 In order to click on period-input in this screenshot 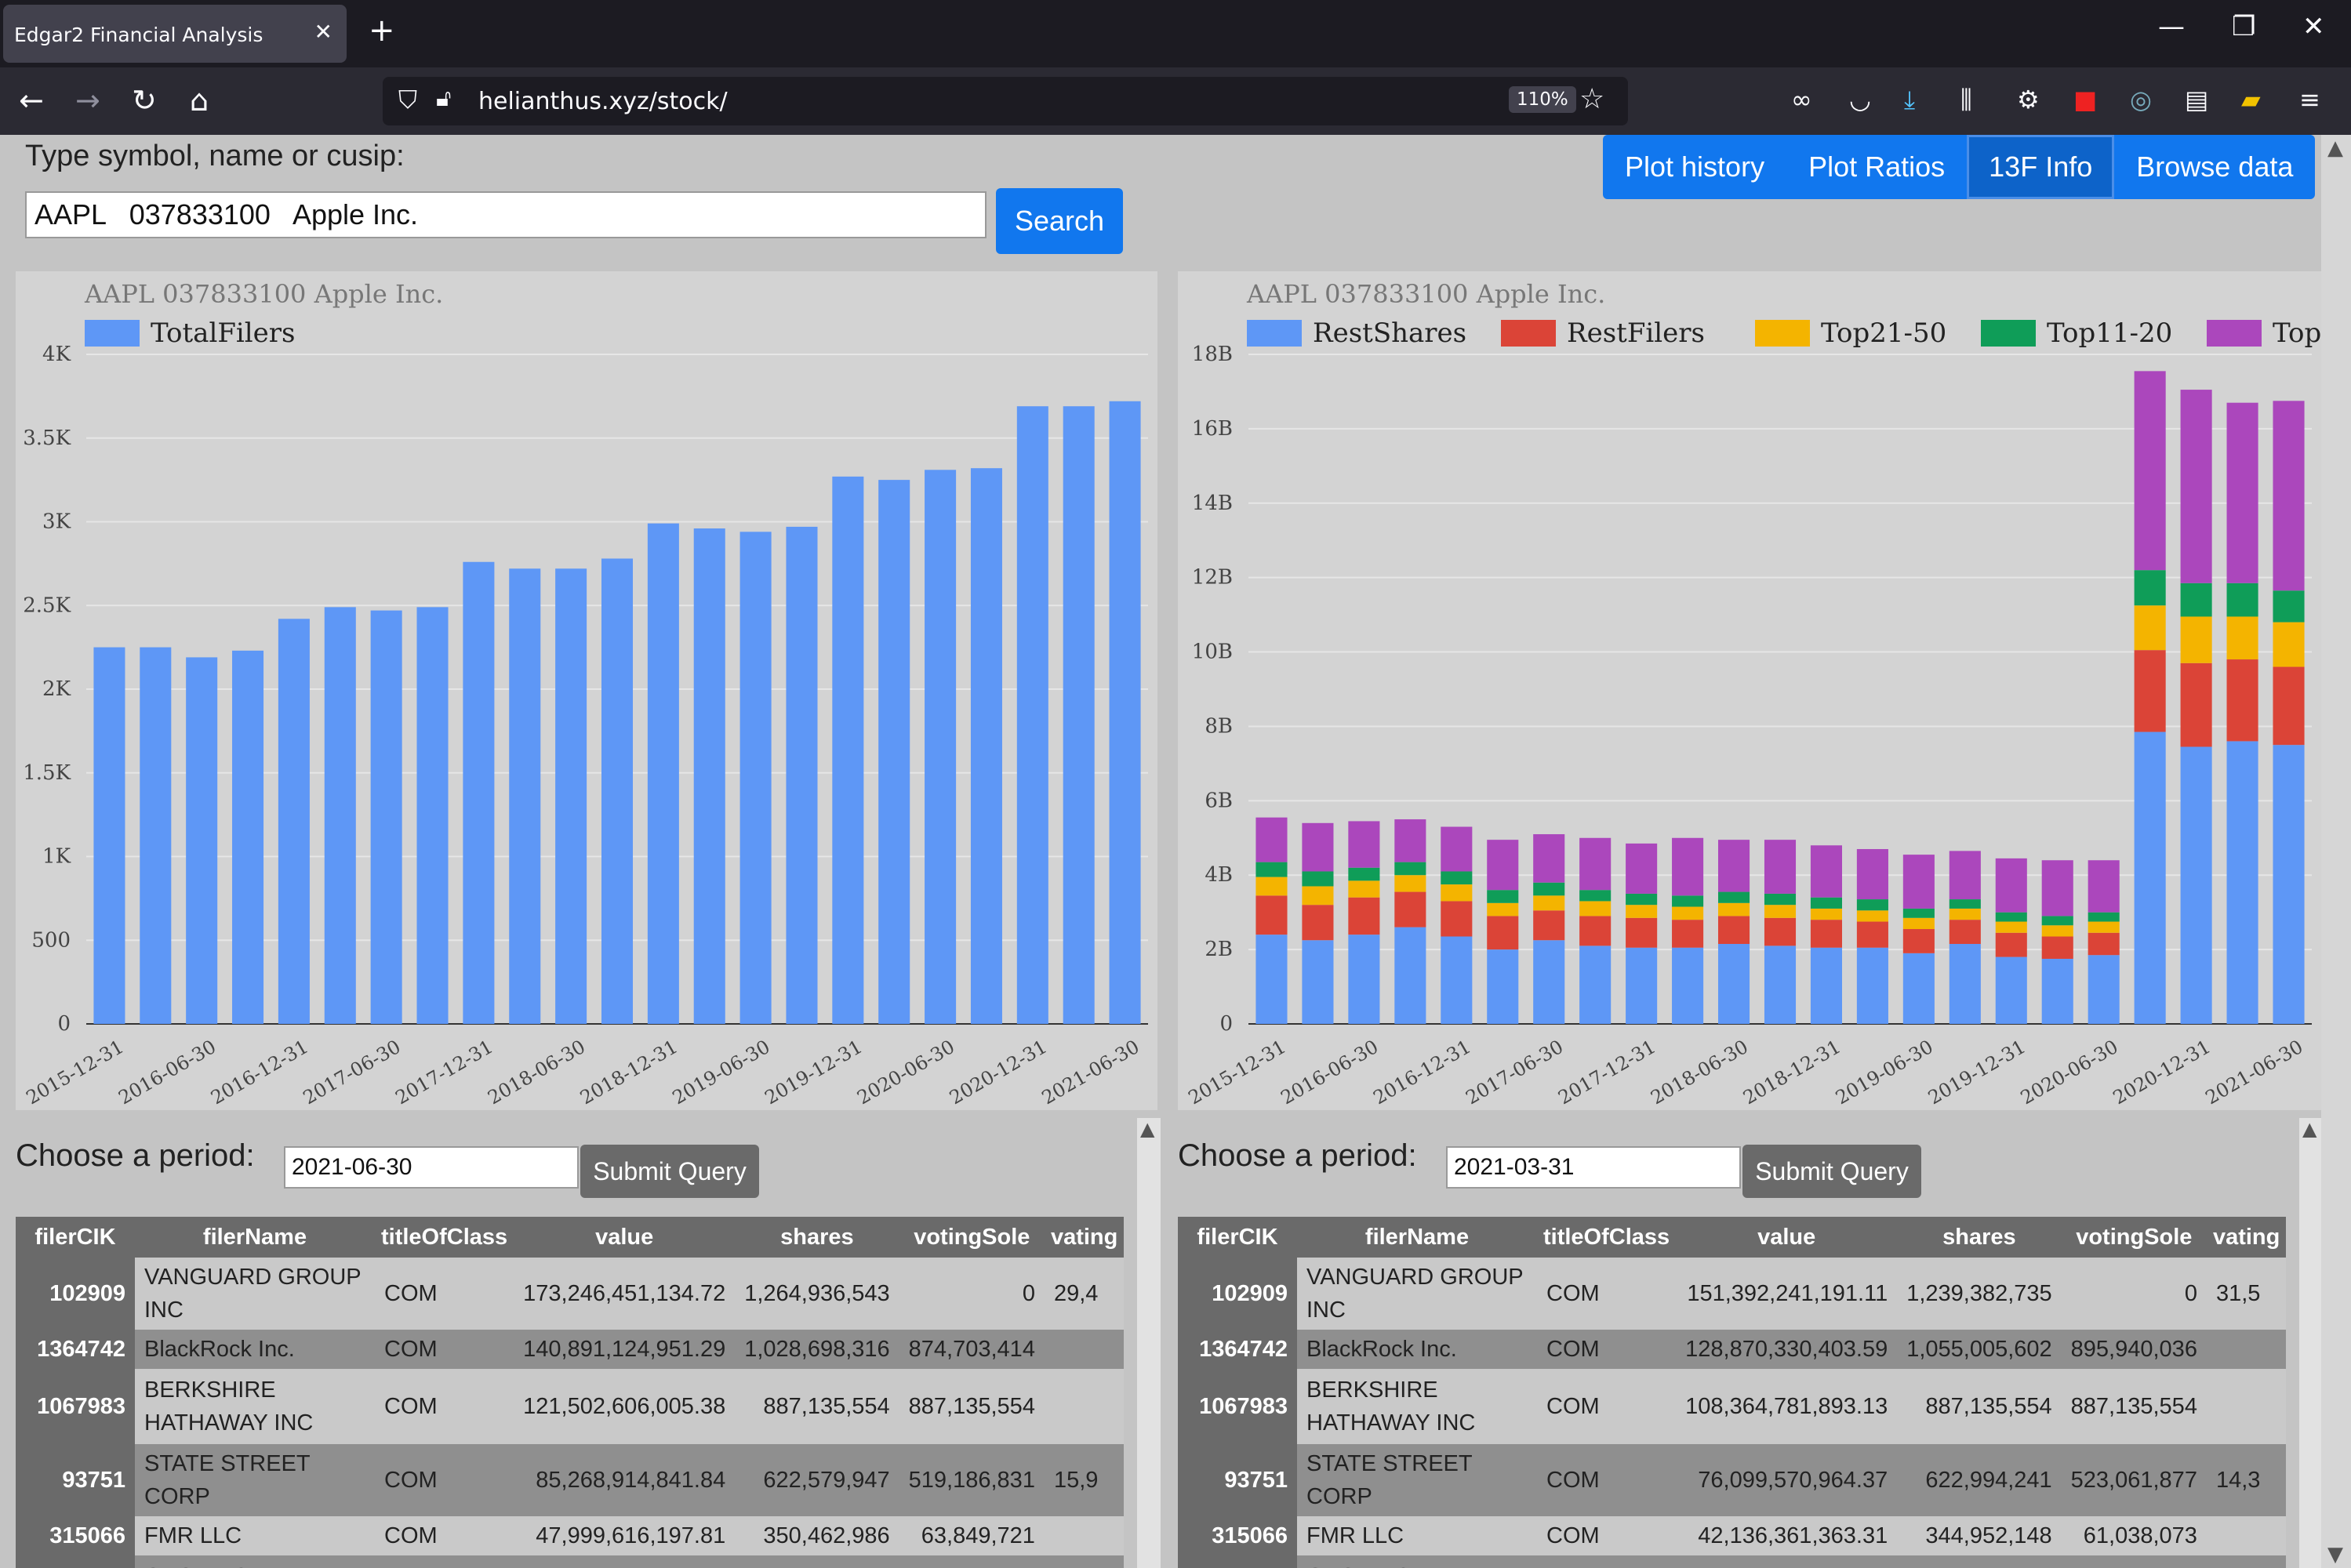, I will do `click(1593, 1167)`.